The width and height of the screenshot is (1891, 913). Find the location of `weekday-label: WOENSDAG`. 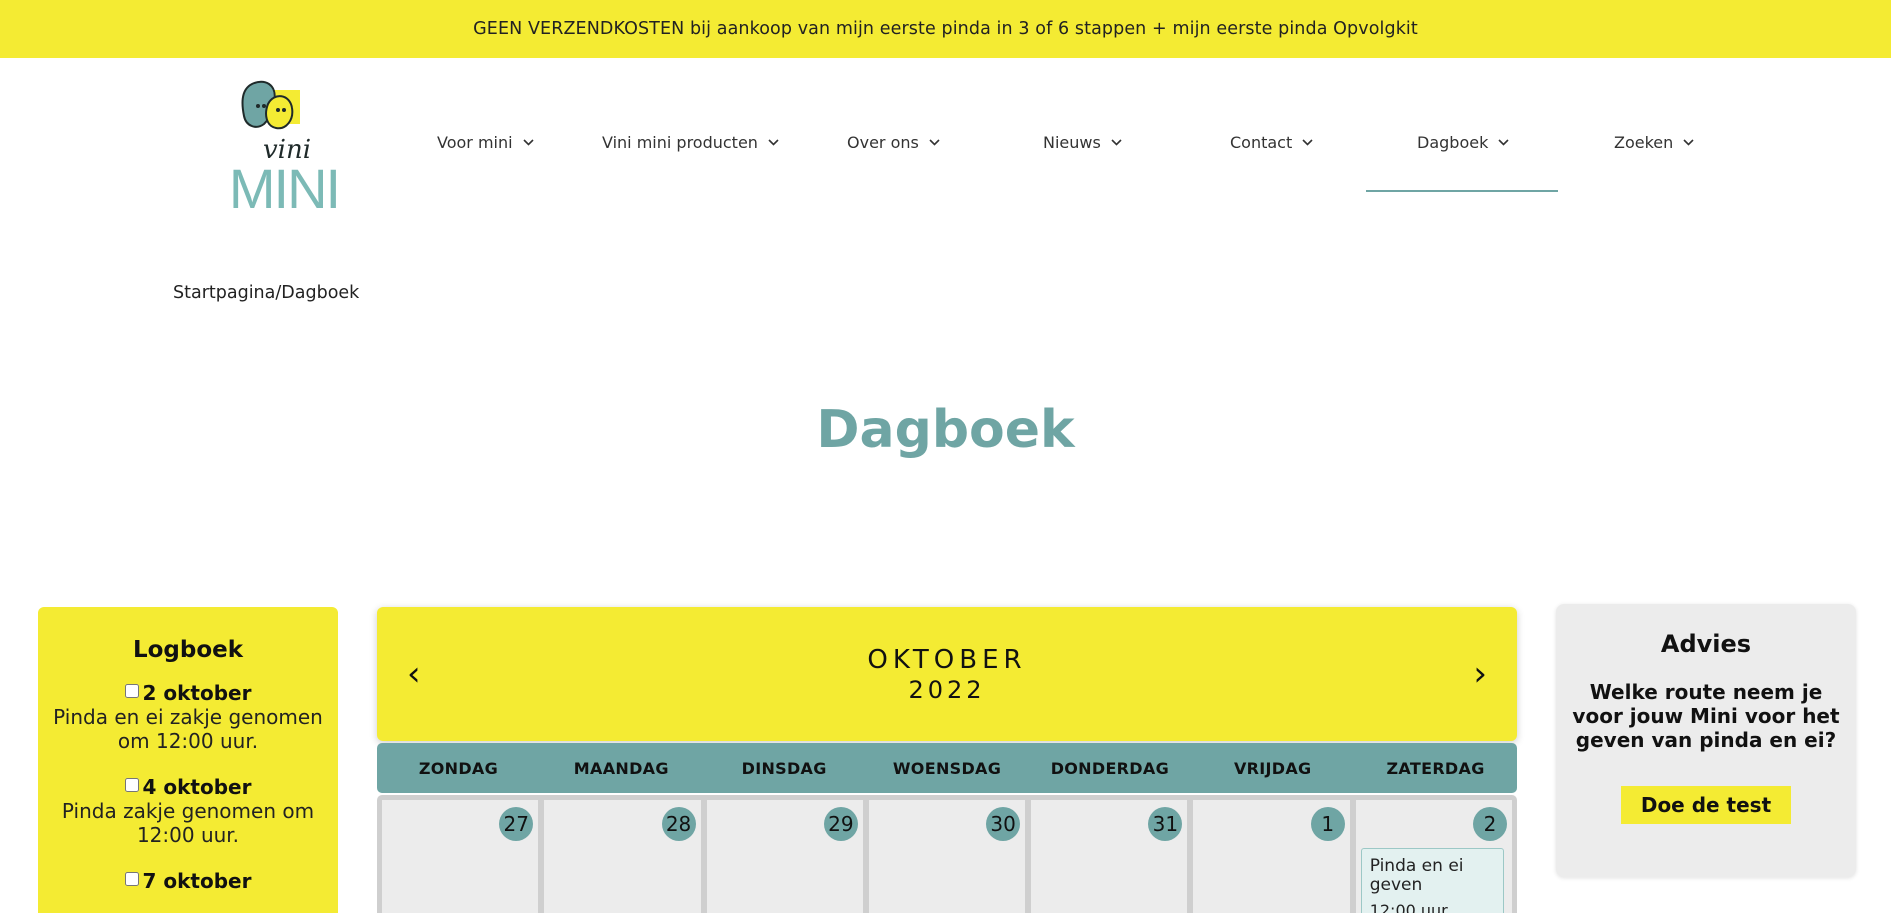

weekday-label: WOENSDAG is located at coordinates (947, 768).